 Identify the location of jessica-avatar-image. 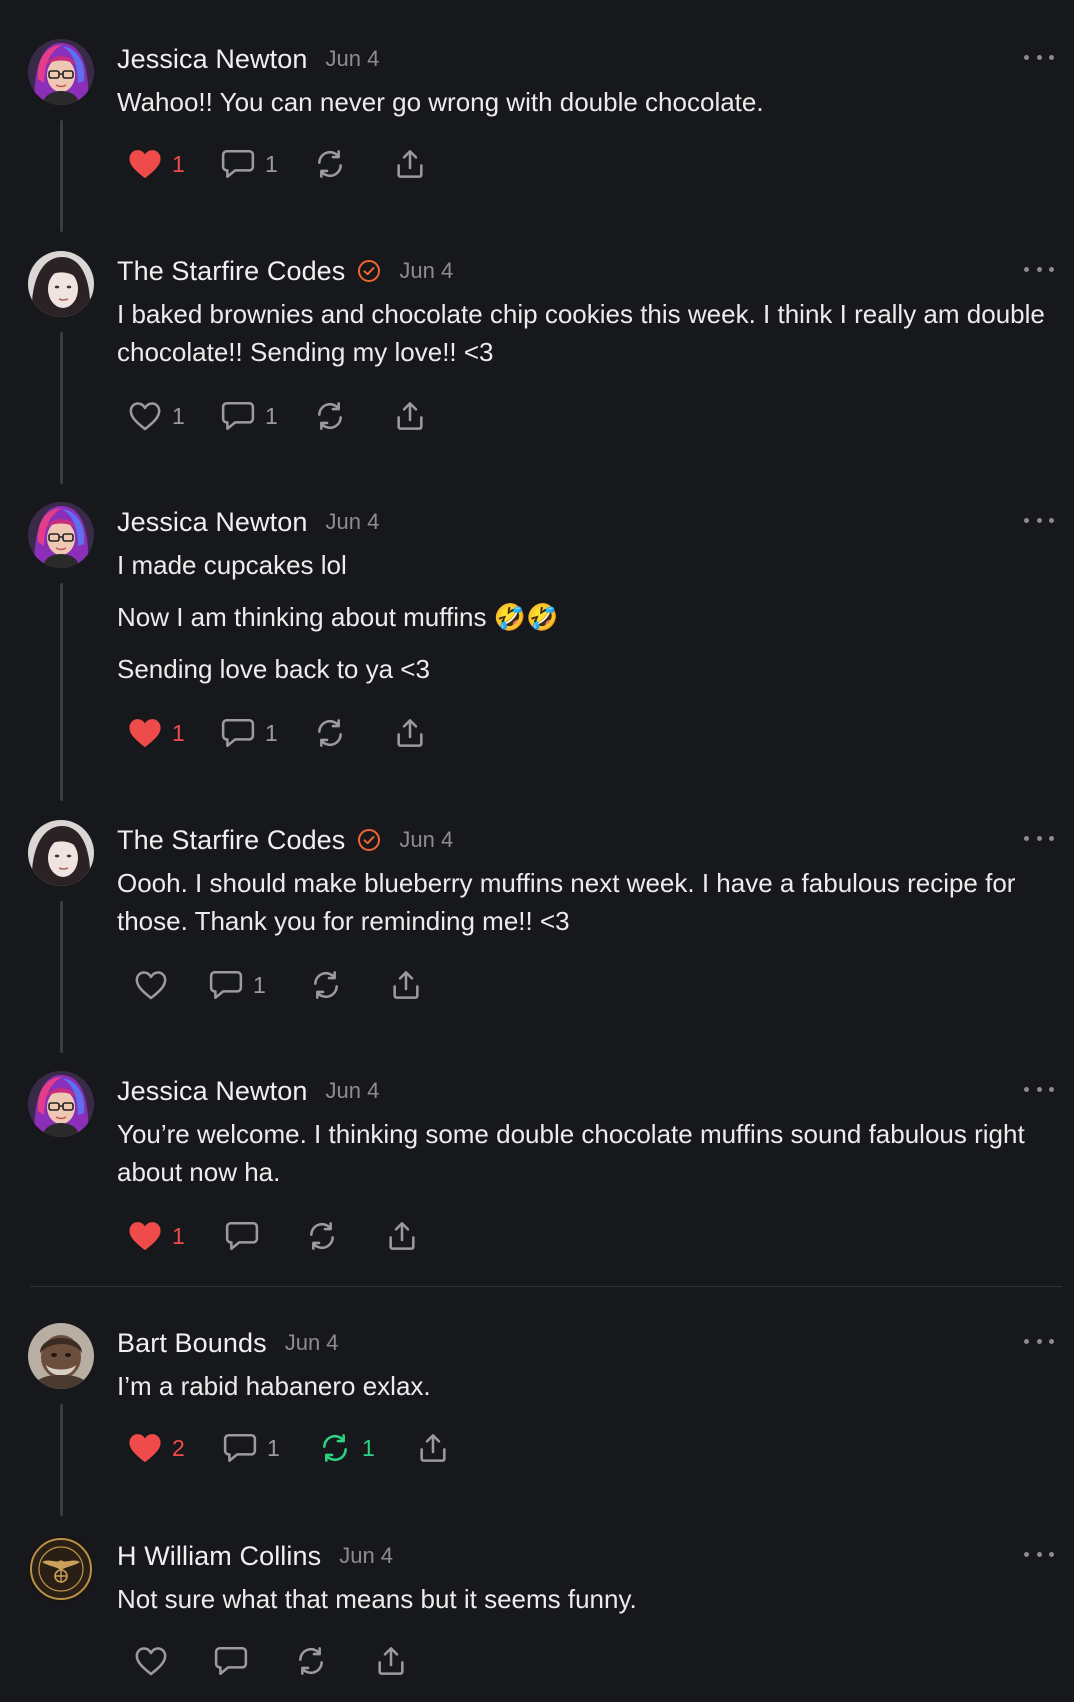
(61, 1104).